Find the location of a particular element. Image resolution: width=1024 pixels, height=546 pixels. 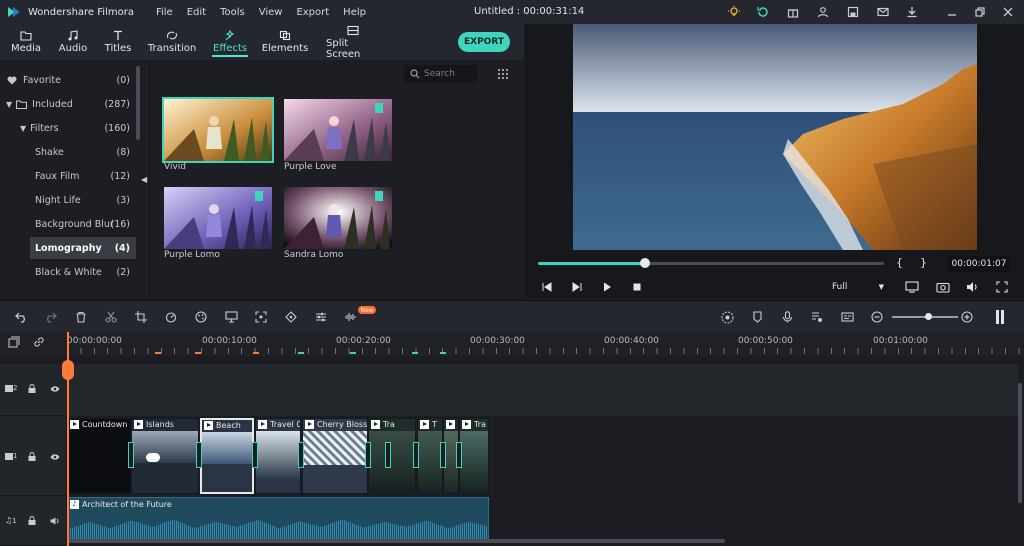

mark-in-button: { is located at coordinates (899, 262).